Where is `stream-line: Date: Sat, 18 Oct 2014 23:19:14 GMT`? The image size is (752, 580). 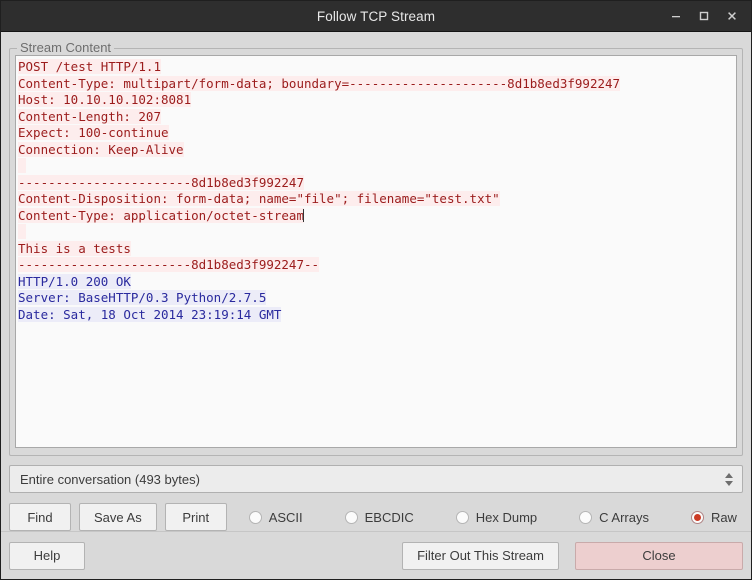
stream-line: Date: Sat, 18 Oct 2014 23:19:14 GMT is located at coordinates (377, 315).